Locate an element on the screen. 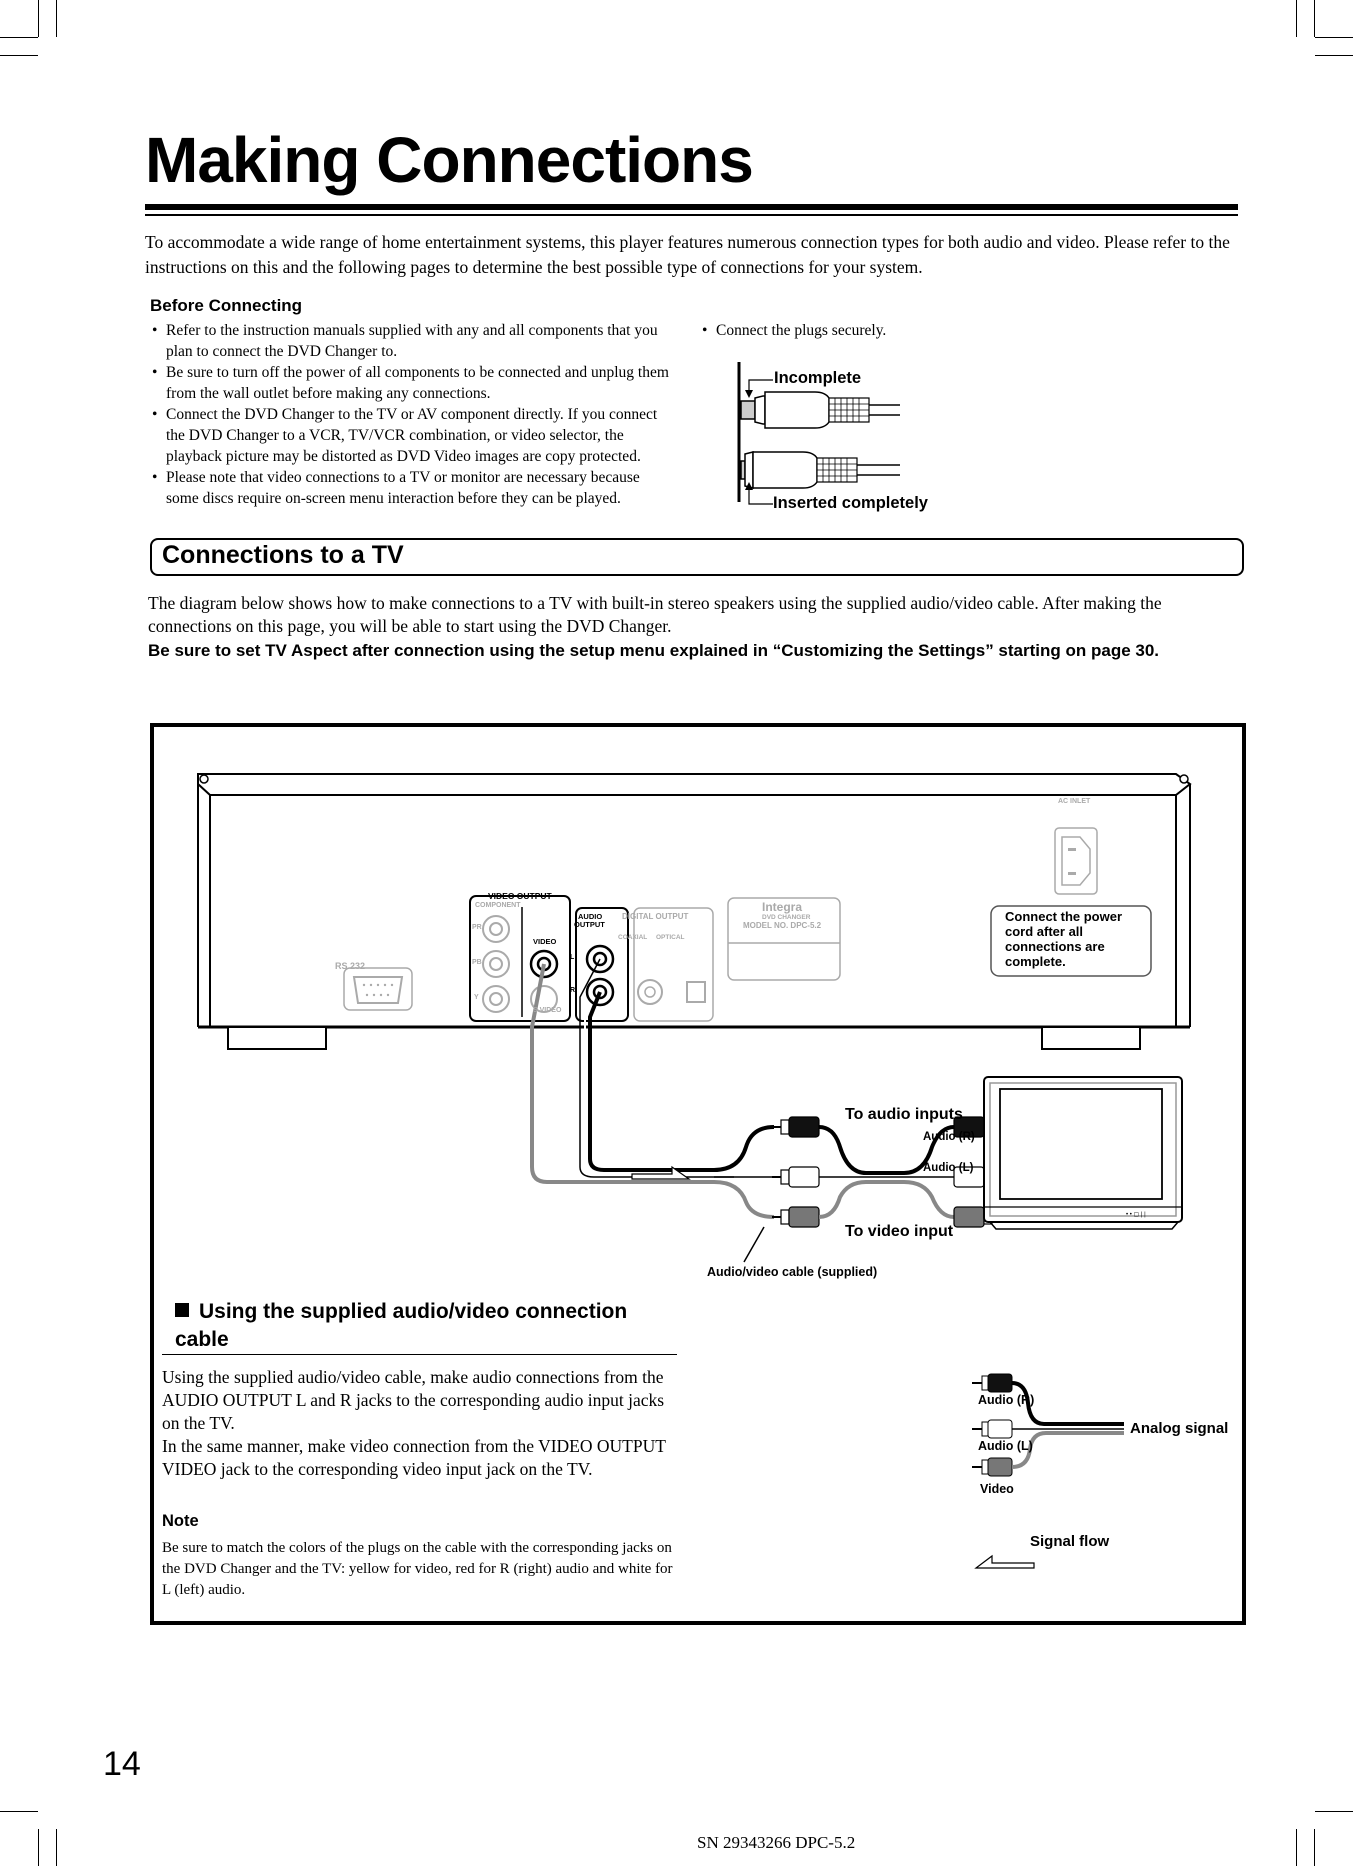 The width and height of the screenshot is (1353, 1866). title-rule-thick is located at coordinates (691, 207).